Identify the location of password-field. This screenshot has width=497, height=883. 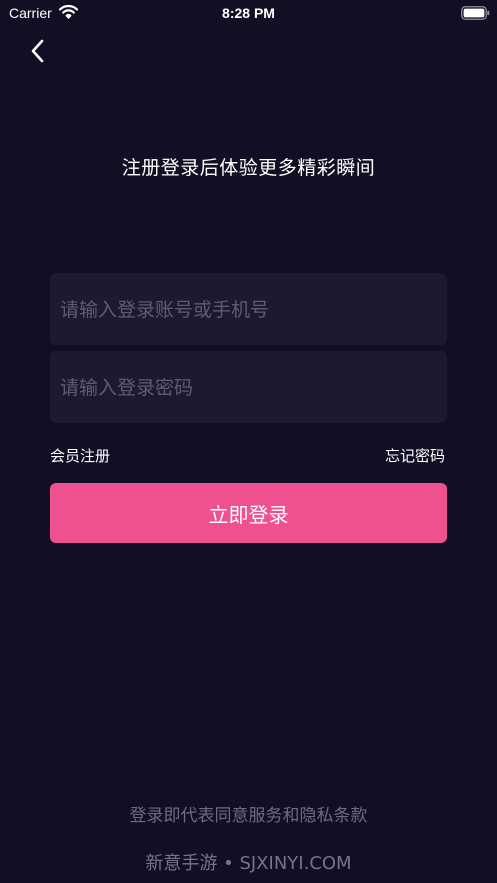
(248, 388).